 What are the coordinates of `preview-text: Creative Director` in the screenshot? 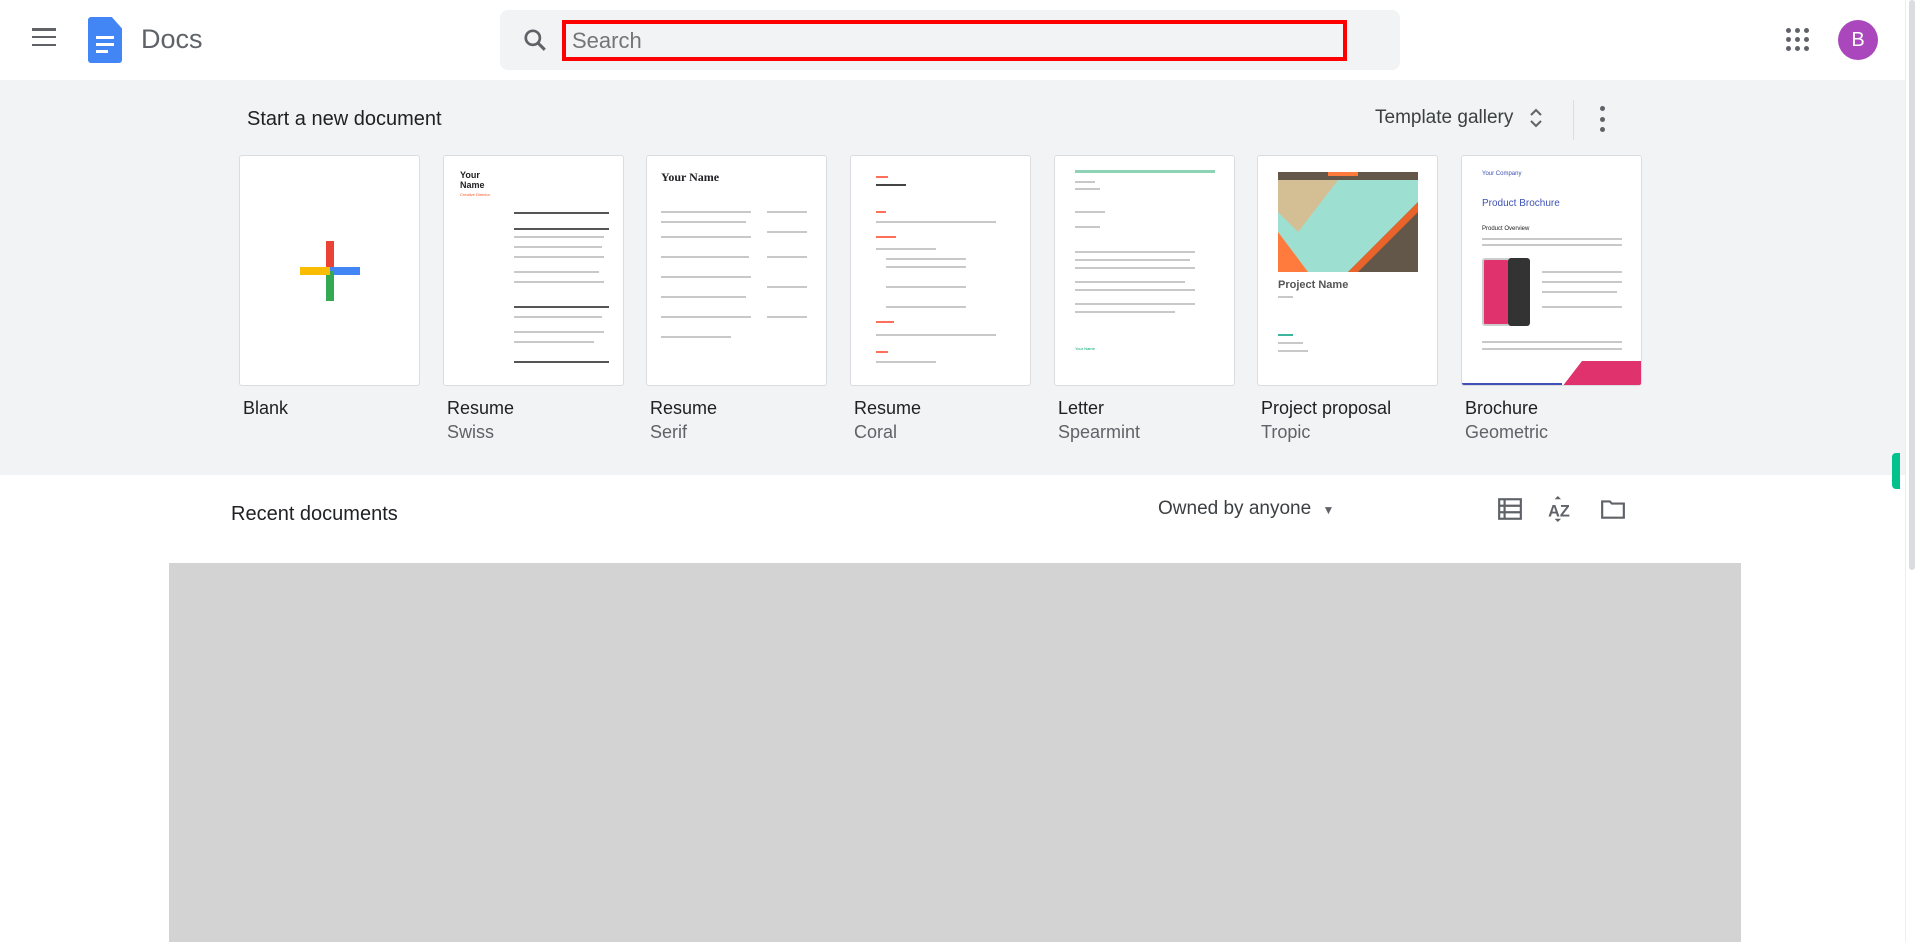 It's located at (475, 194).